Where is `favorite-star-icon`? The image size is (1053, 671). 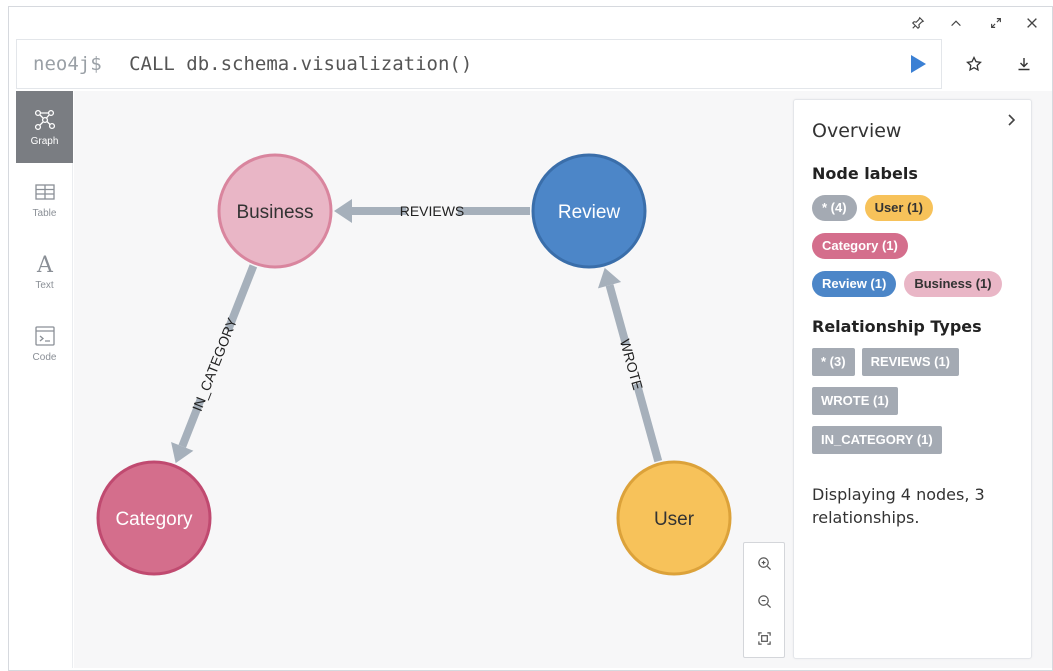
favorite-star-icon is located at coordinates (974, 64).